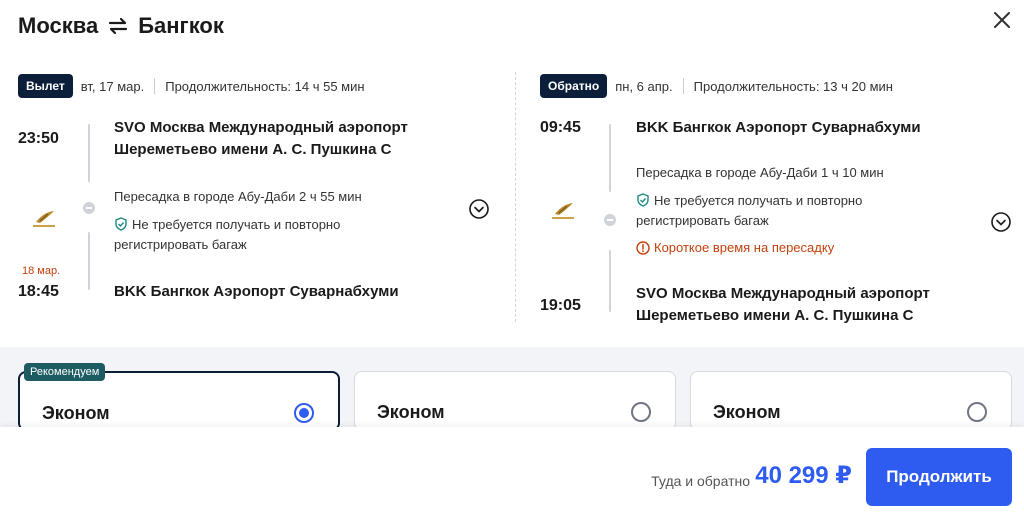 The image size is (1024, 513). I want to click on outbound-arrive-date: 18 мар., so click(41, 271).